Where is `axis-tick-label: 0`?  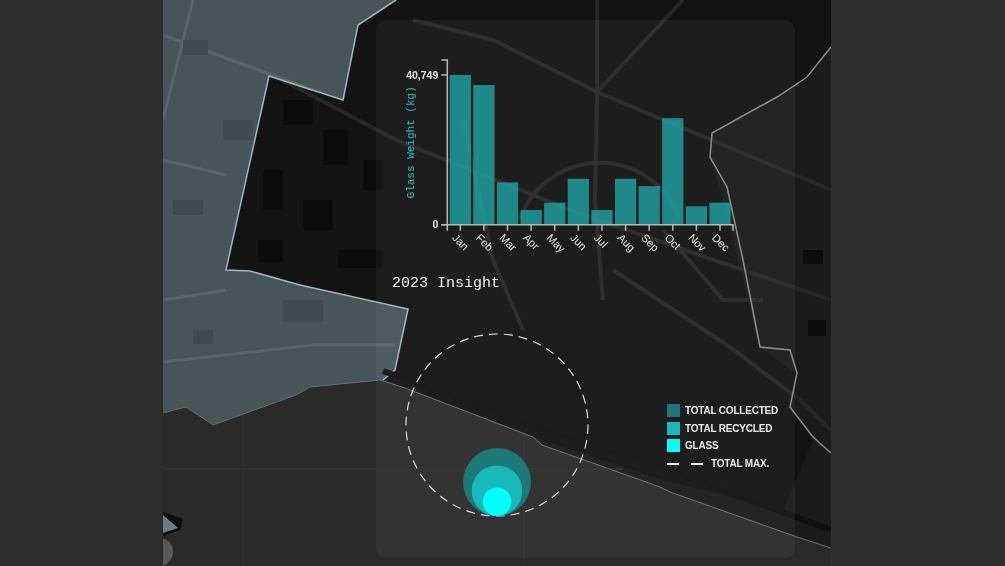
axis-tick-label: 0 is located at coordinates (435, 224).